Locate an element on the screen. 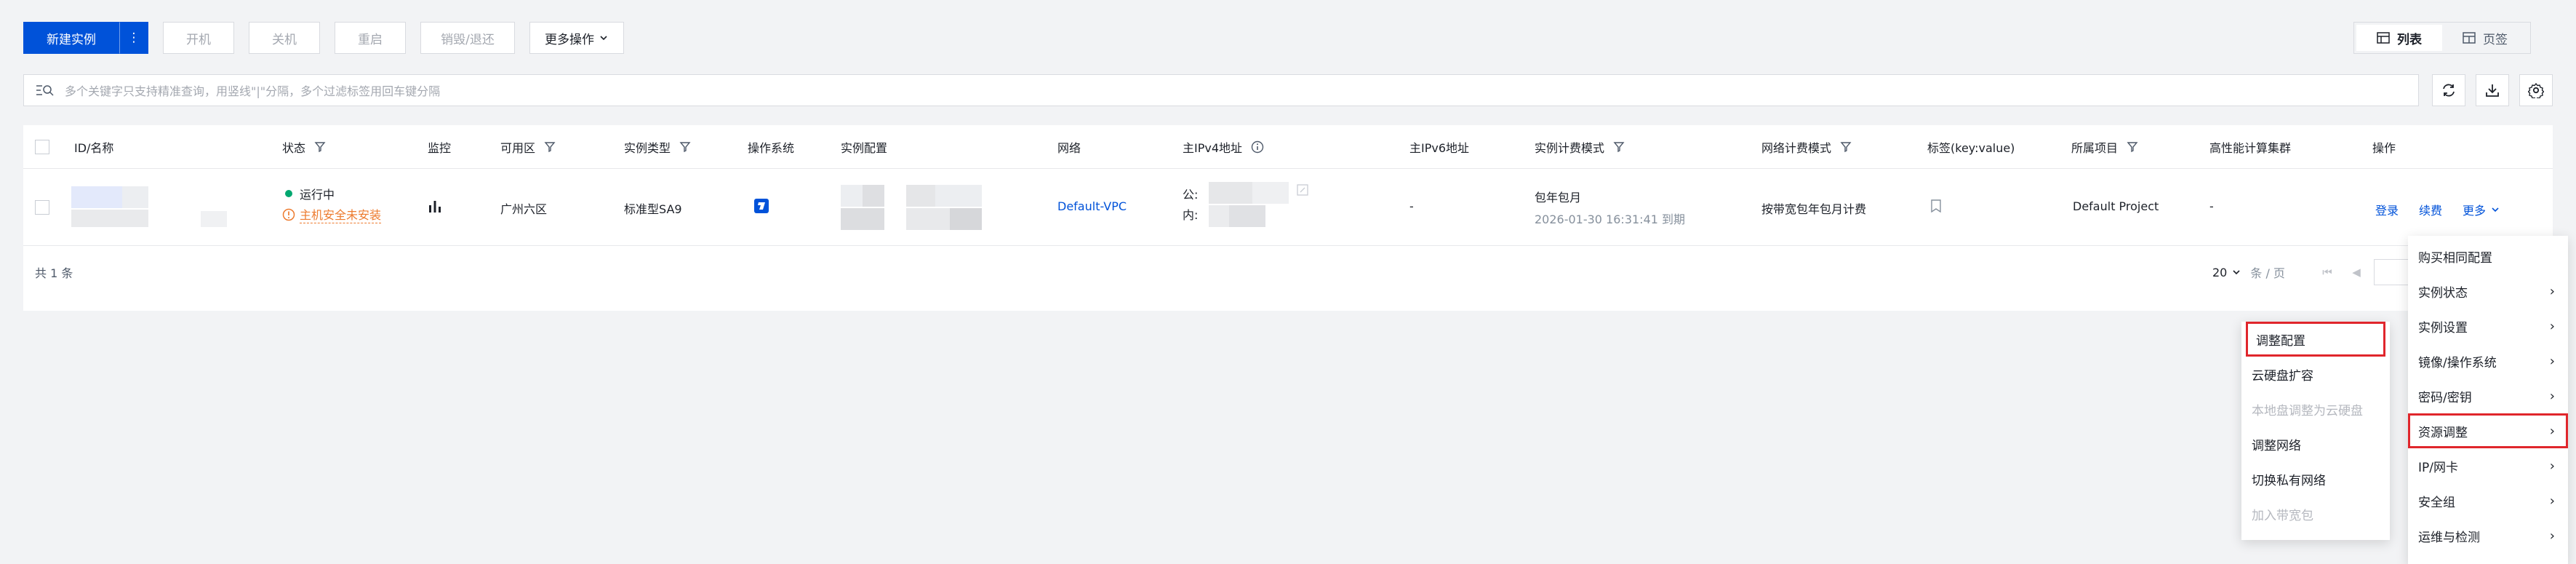  create-instance-group: 新建实例 ⋮ is located at coordinates (85, 38).